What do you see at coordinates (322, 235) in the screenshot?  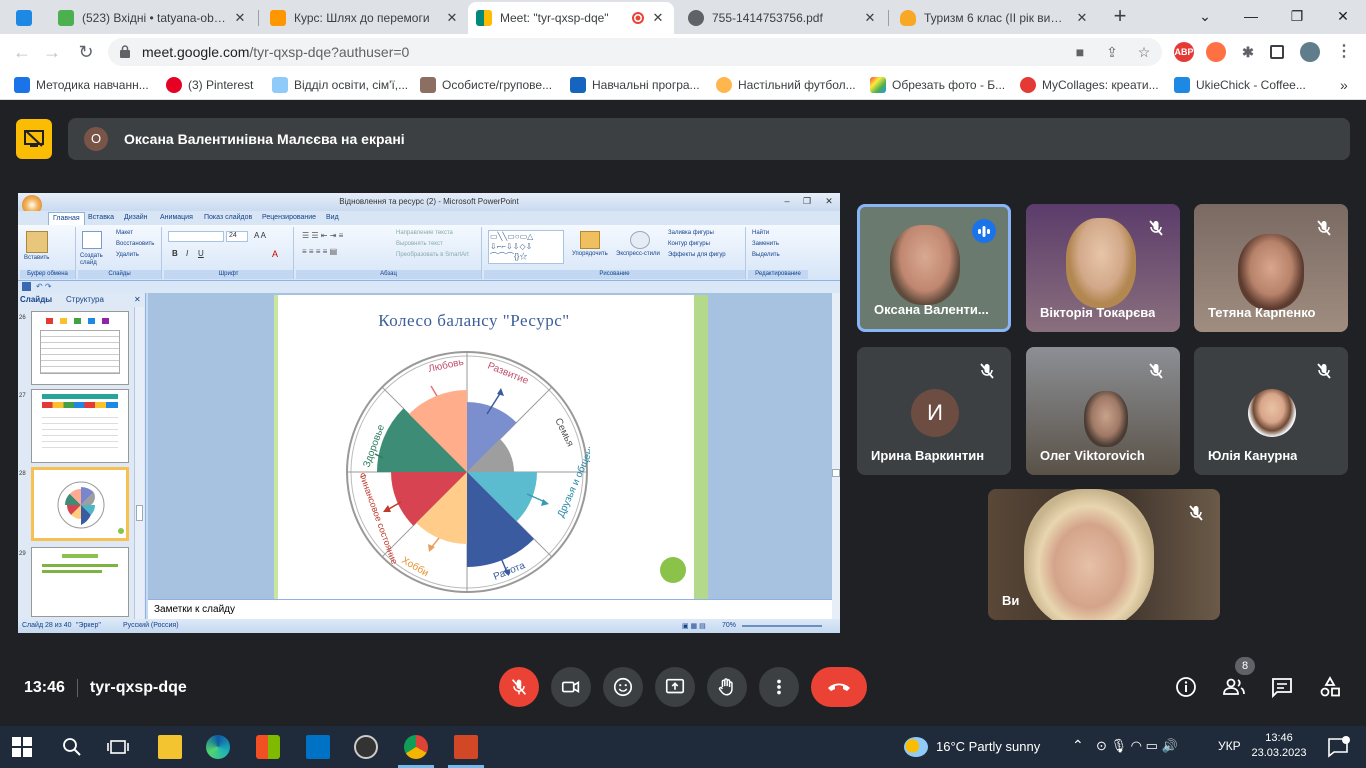 I see `bullets-icon: ☰ ☰ ⇤ ⇥ ≡` at bounding box center [322, 235].